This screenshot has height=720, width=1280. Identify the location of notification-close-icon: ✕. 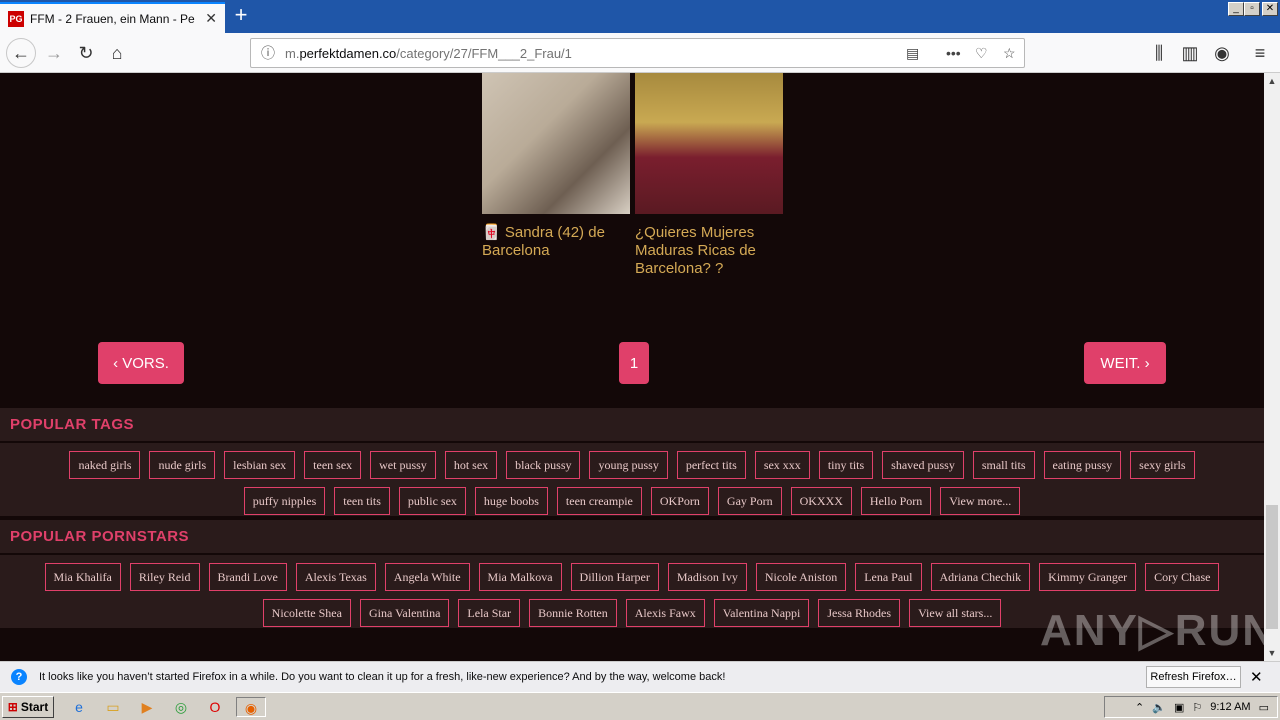
(1256, 677).